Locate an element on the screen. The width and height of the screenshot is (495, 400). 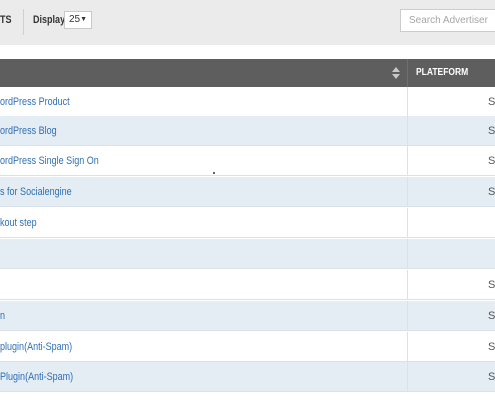
table-row: S is located at coordinates (247, 285).